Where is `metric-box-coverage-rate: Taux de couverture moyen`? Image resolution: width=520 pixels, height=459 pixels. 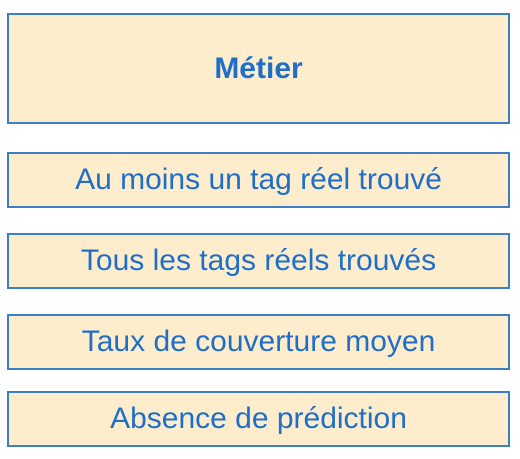 metric-box-coverage-rate: Taux de couverture moyen is located at coordinates (258, 342).